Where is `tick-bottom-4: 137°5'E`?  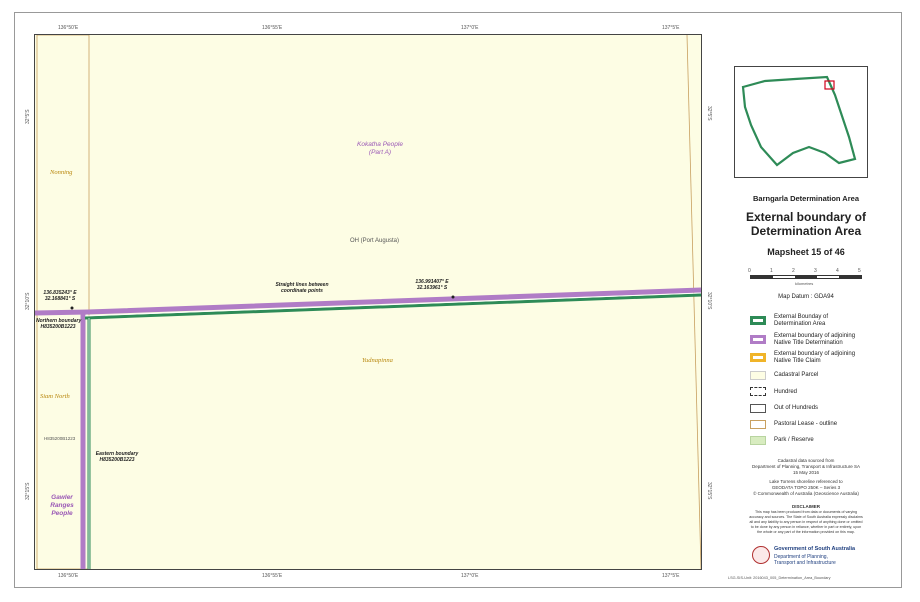
tick-bottom-4: 137°5'E is located at coordinates (671, 576).